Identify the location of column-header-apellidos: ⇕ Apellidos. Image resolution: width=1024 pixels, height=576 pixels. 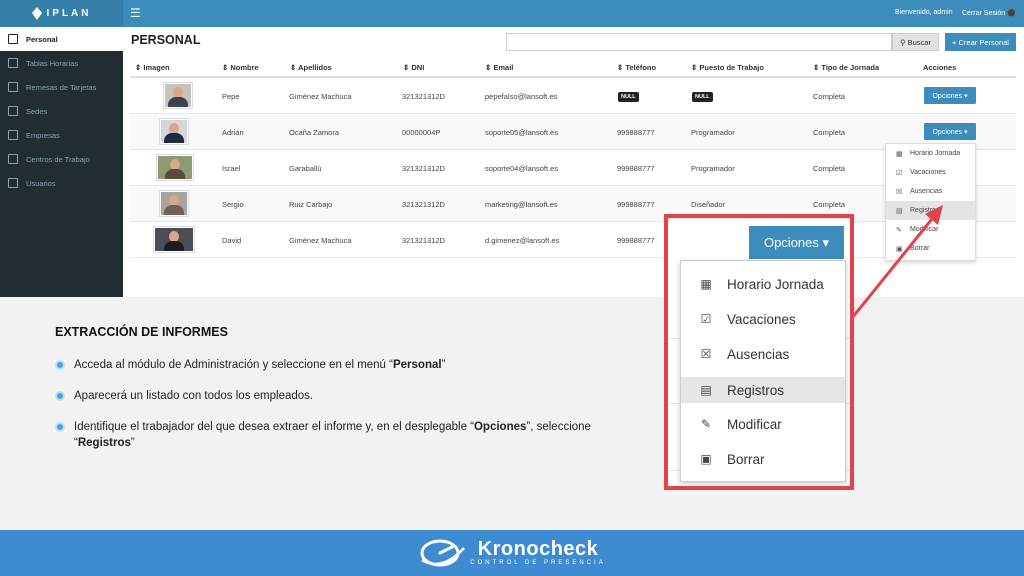
(311, 67).